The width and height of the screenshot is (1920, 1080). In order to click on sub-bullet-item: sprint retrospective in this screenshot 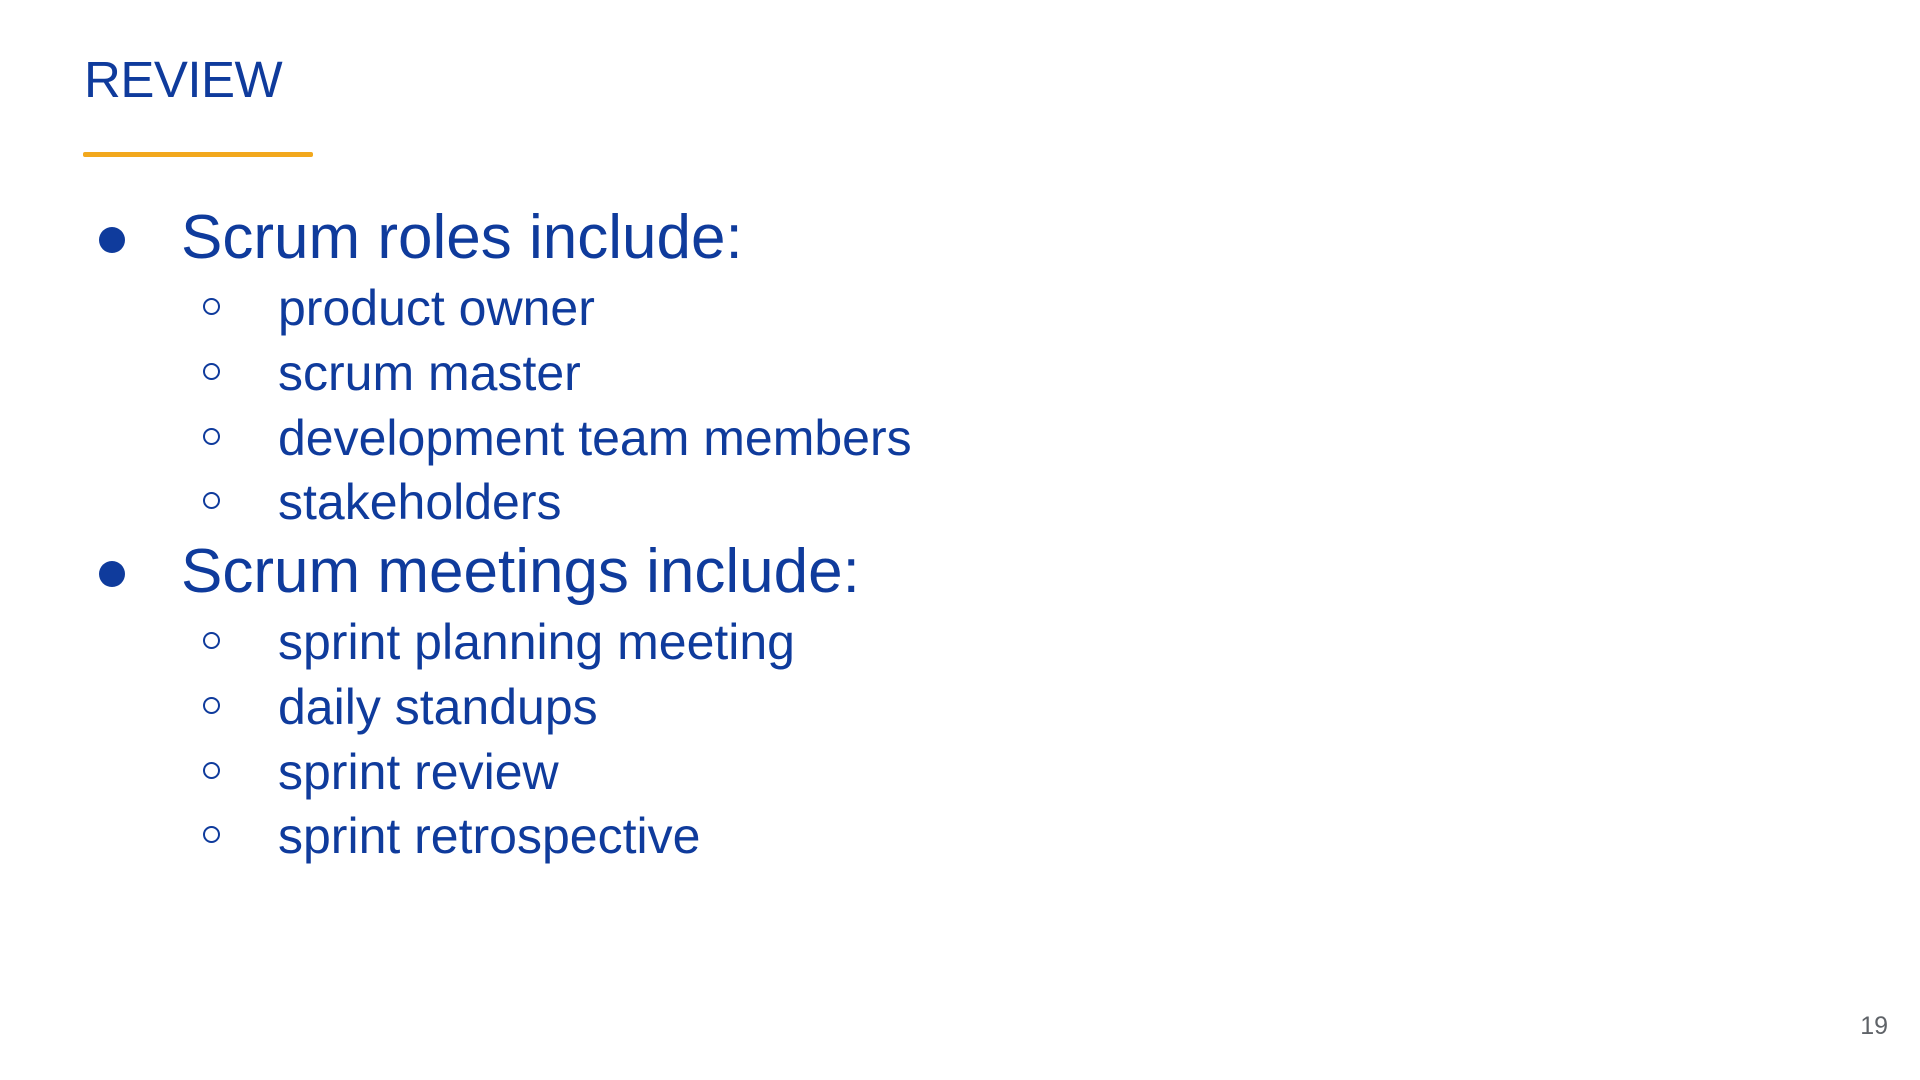, I will do `click(600, 838)`.